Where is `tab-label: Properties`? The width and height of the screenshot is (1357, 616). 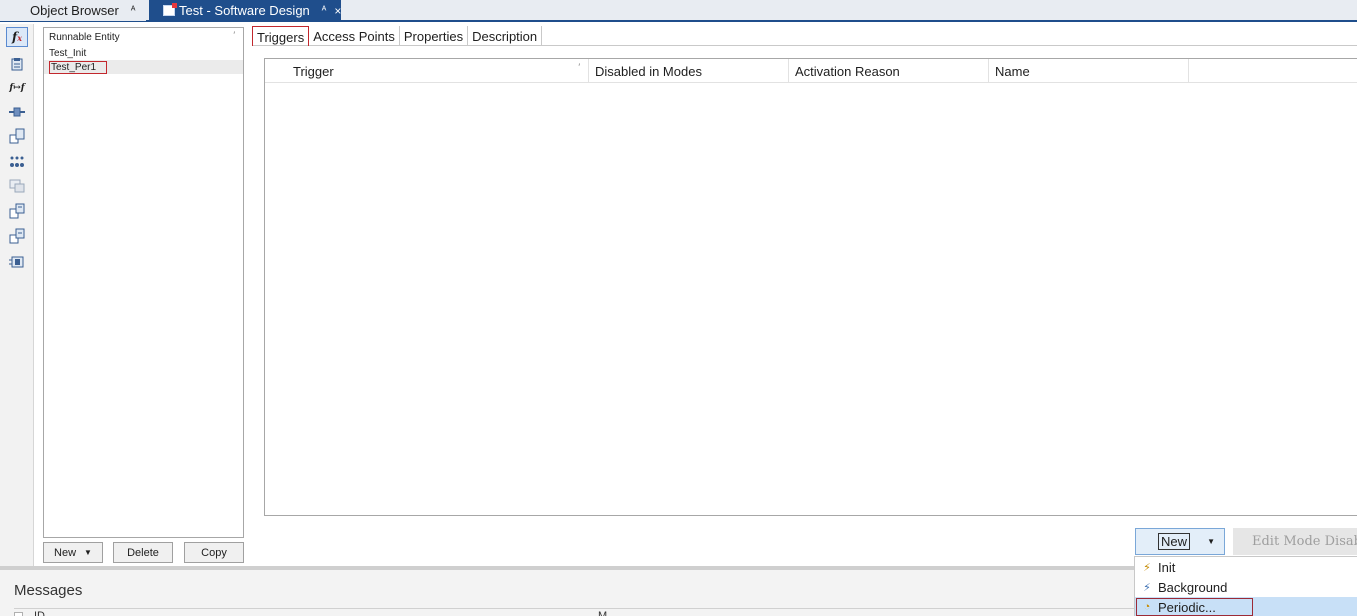 tab-label: Properties is located at coordinates (433, 36).